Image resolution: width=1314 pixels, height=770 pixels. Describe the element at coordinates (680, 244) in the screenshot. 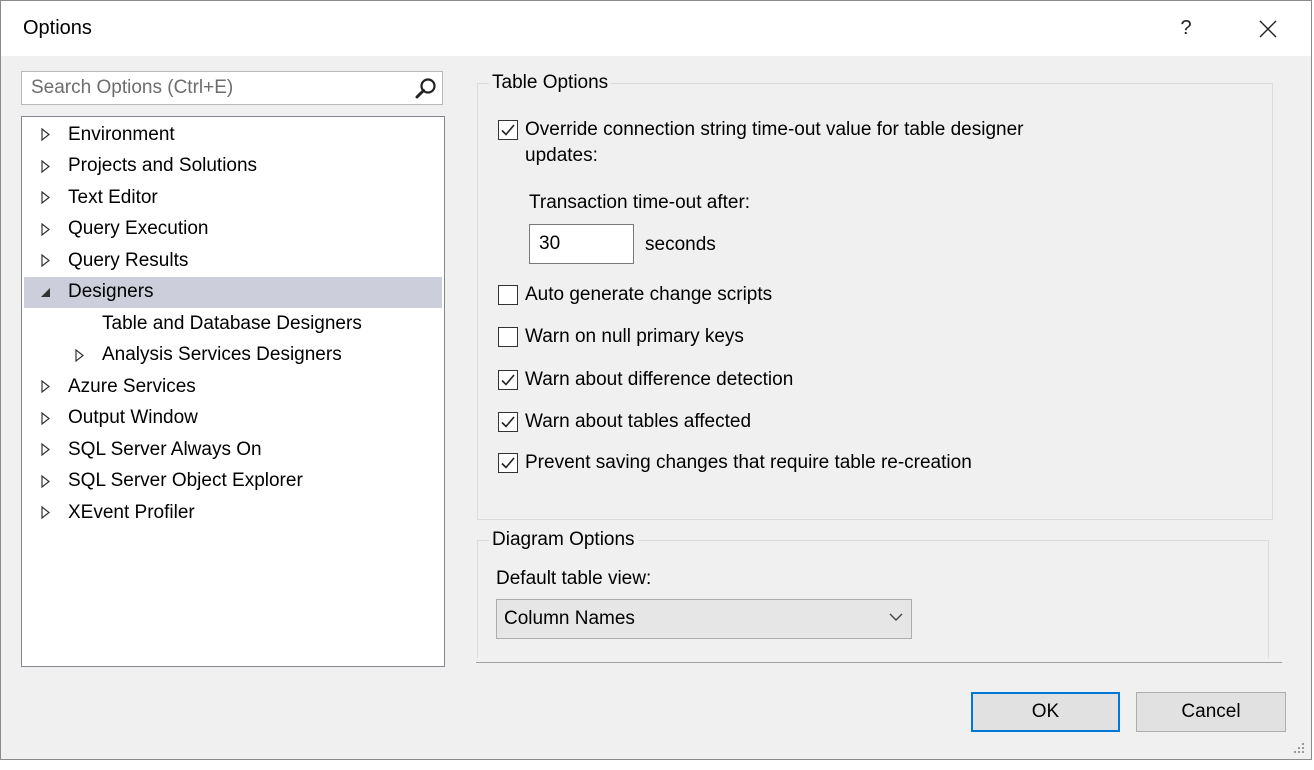

I see `seconds-label: seconds` at that location.